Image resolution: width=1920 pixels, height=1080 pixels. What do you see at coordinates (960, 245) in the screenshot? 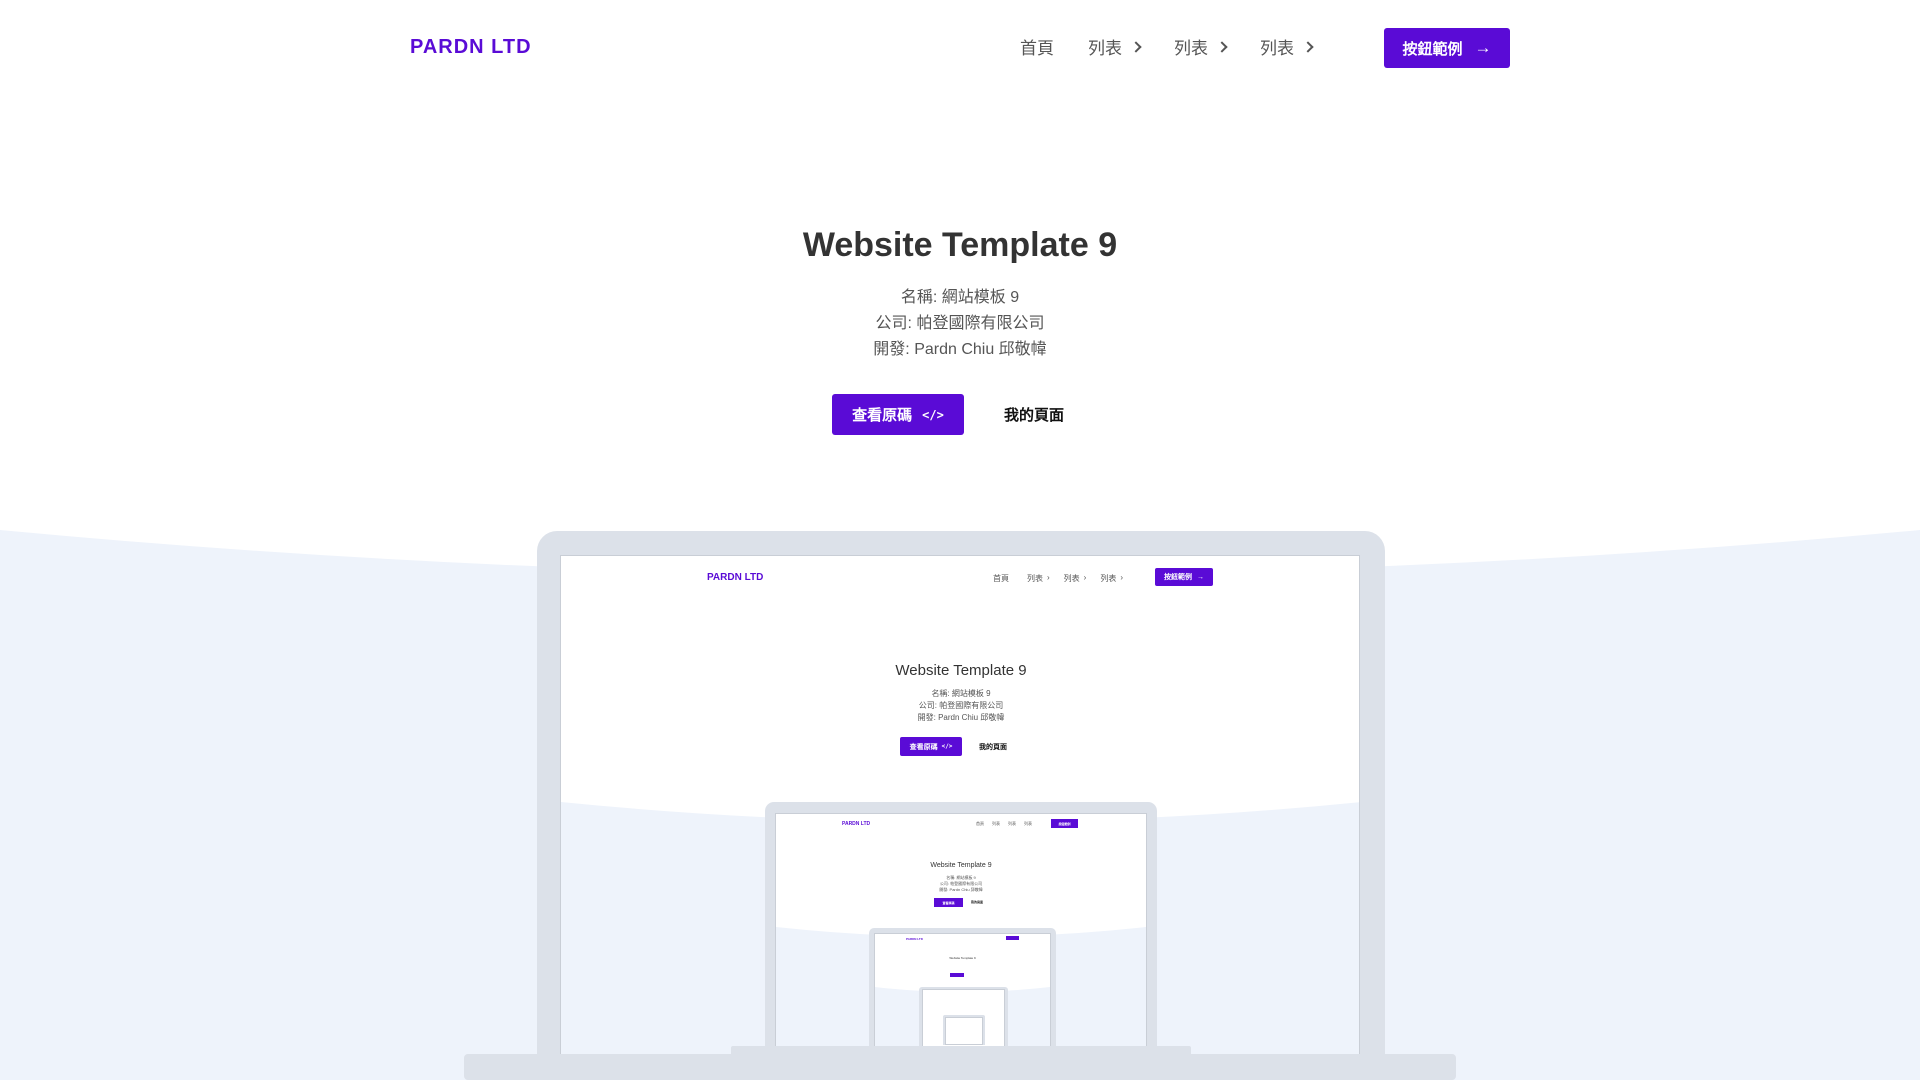
I see `hero-title: Website Template 9` at bounding box center [960, 245].